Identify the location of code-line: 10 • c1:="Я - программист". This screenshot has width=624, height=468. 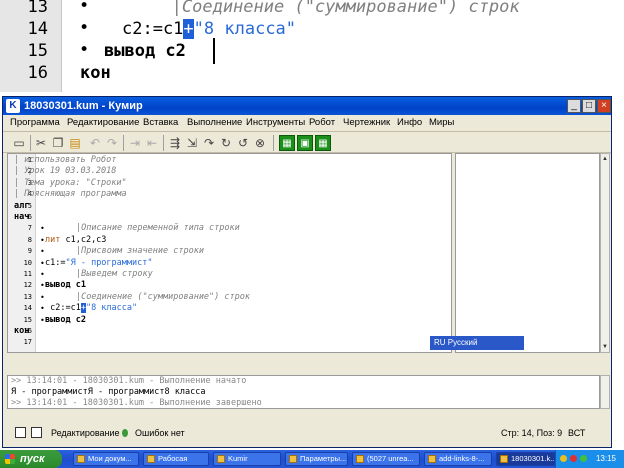
(228, 263).